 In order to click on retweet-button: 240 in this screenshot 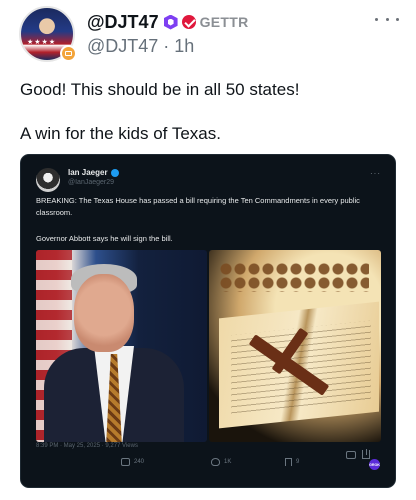, I will do `click(132, 462)`.